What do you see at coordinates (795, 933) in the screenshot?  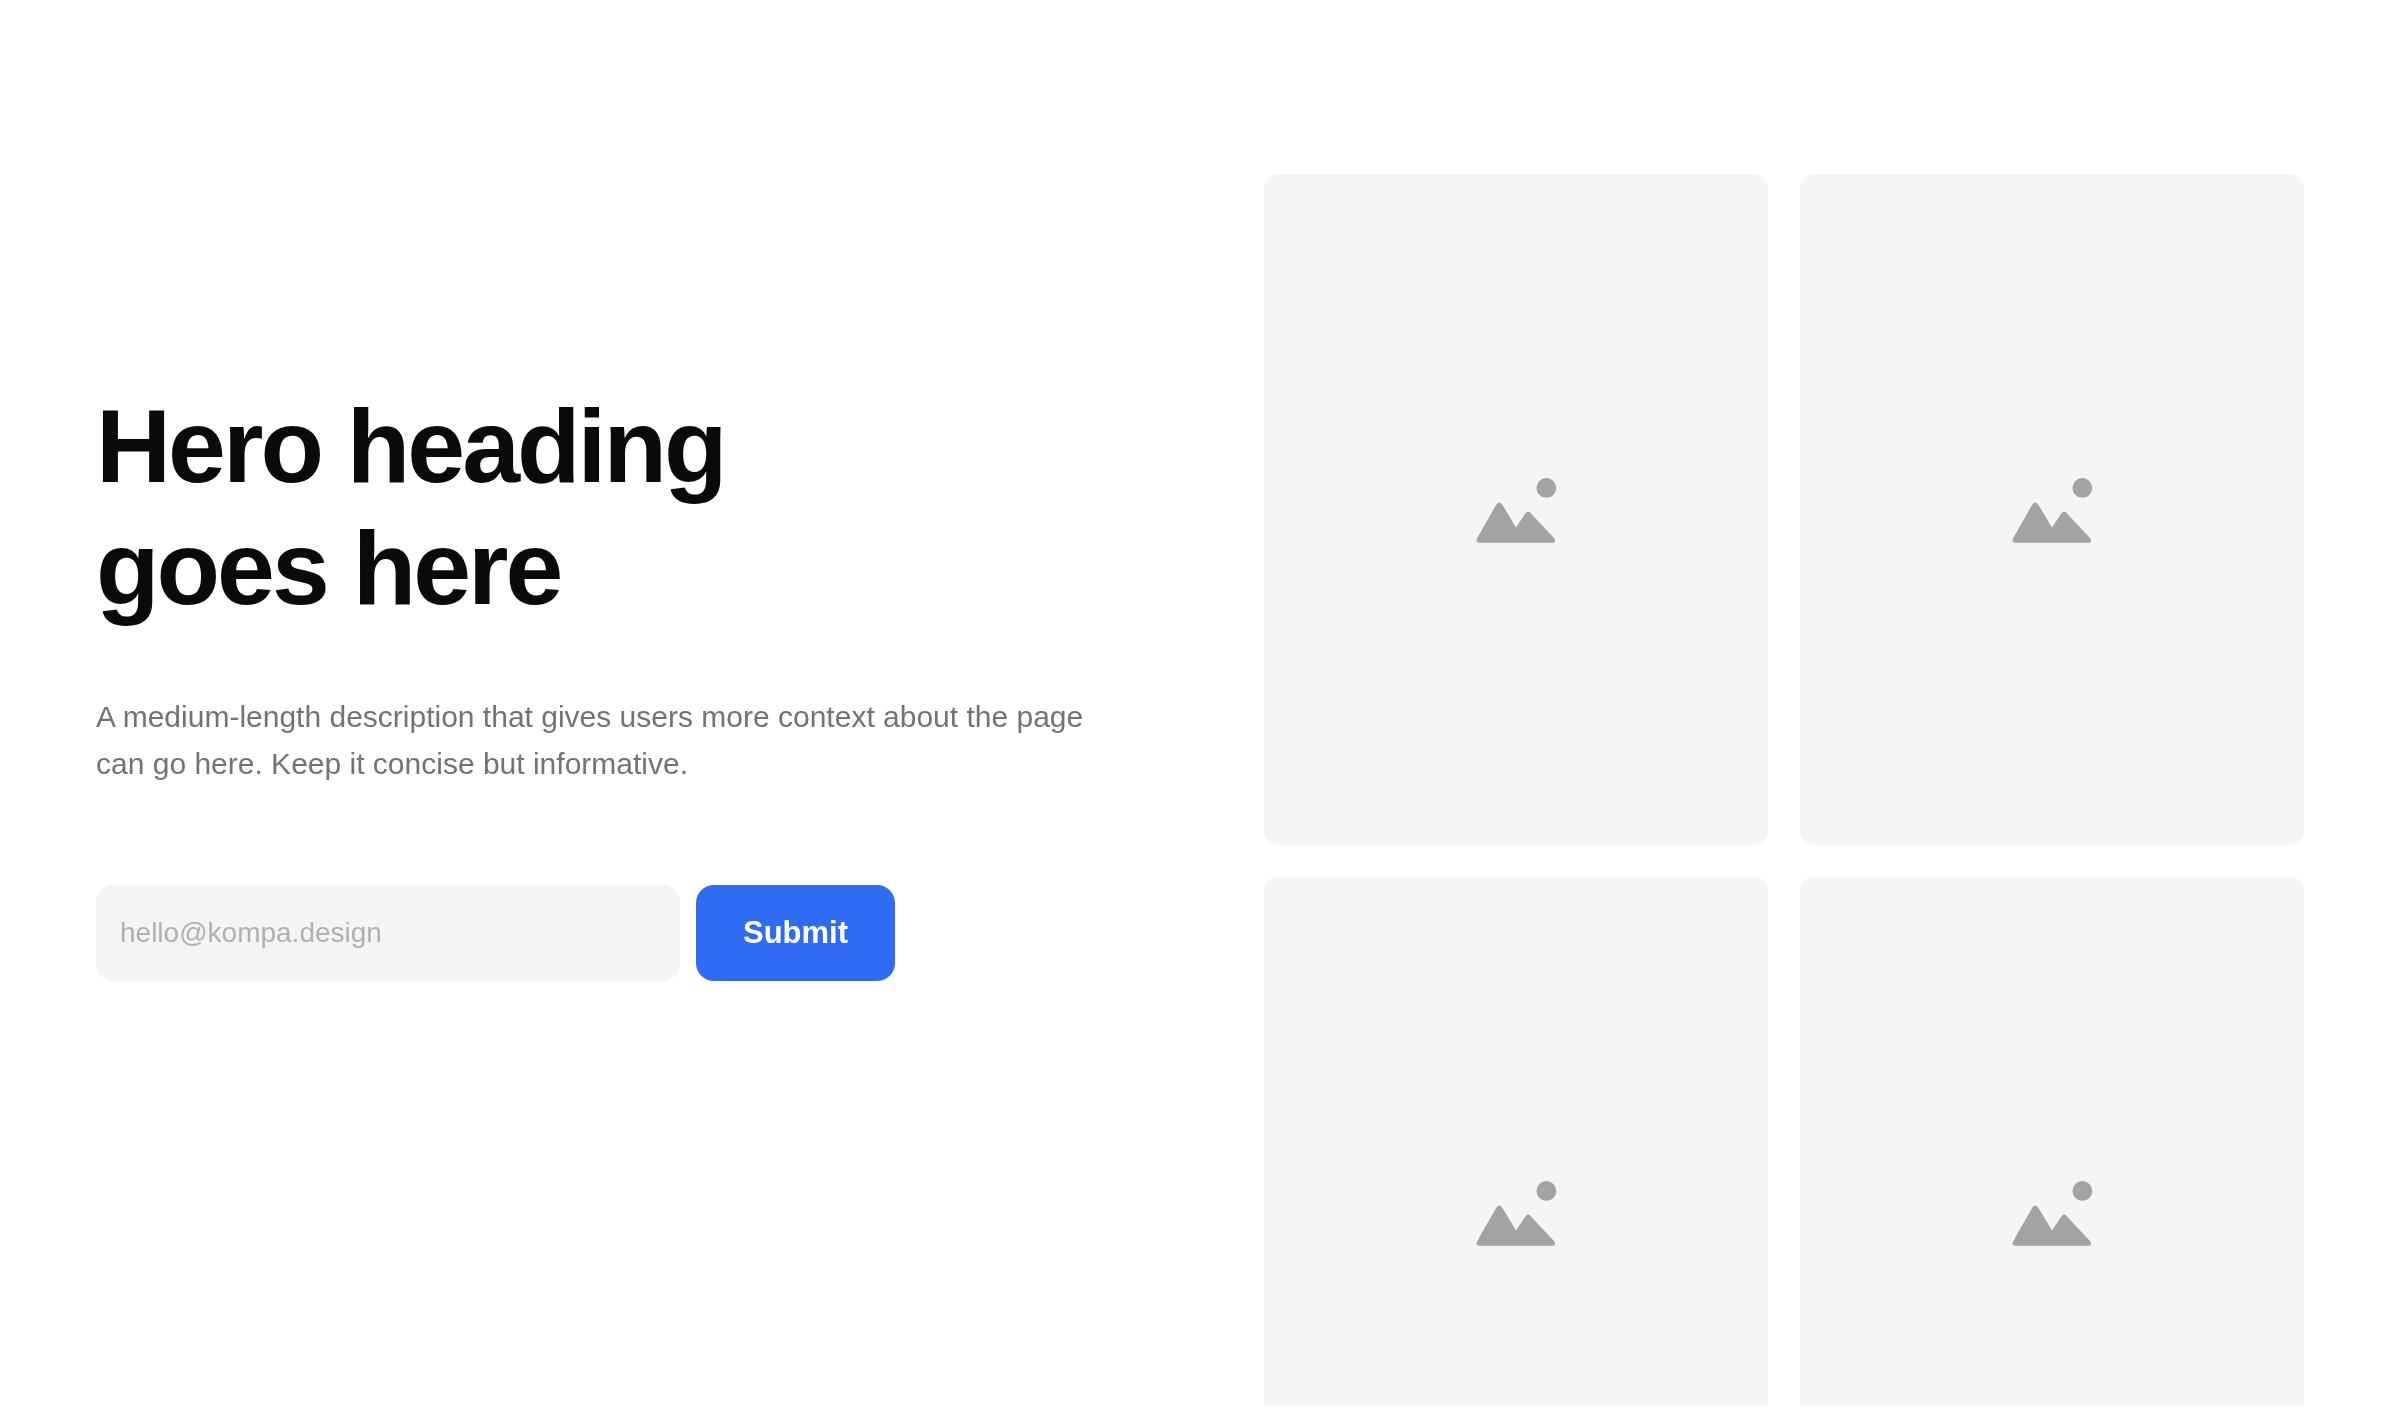 I see `submit-button: Submit` at bounding box center [795, 933].